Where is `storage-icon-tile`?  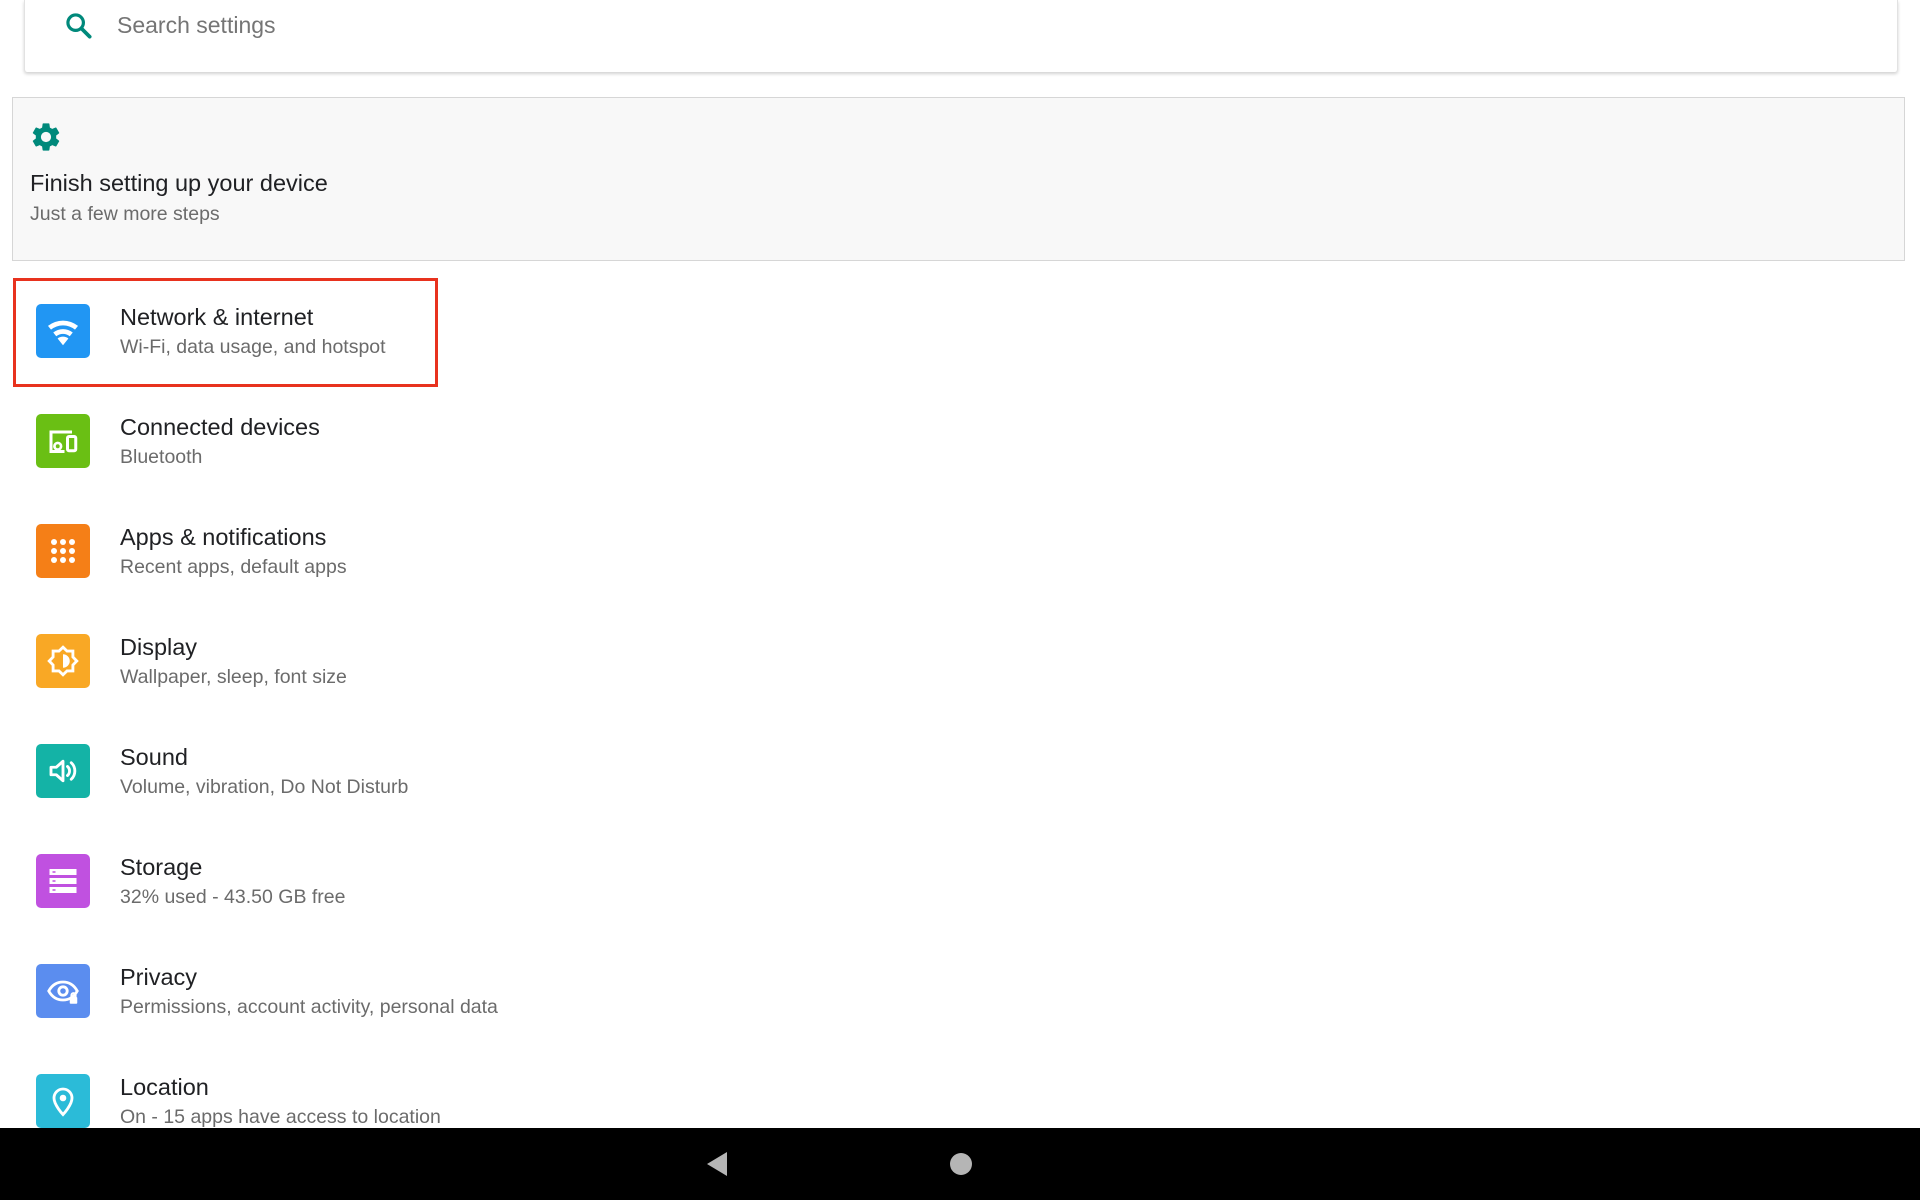 storage-icon-tile is located at coordinates (63, 881).